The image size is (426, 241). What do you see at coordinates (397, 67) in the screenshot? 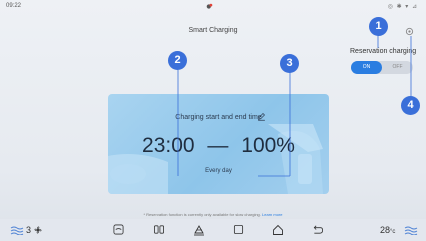
I see `toggle-off-option: OFF` at bounding box center [397, 67].